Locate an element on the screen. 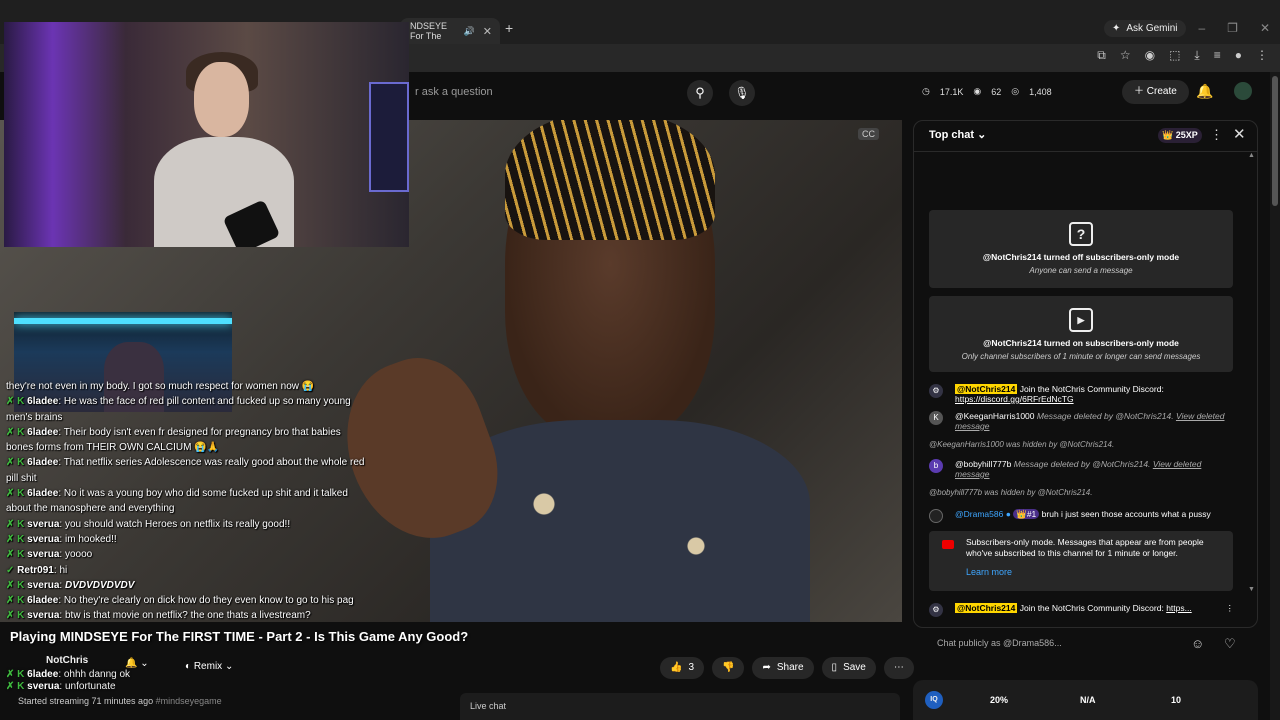 Image resolution: width=1280 pixels, height=720 pixels. create-button: ＋ Create is located at coordinates (1155, 92).